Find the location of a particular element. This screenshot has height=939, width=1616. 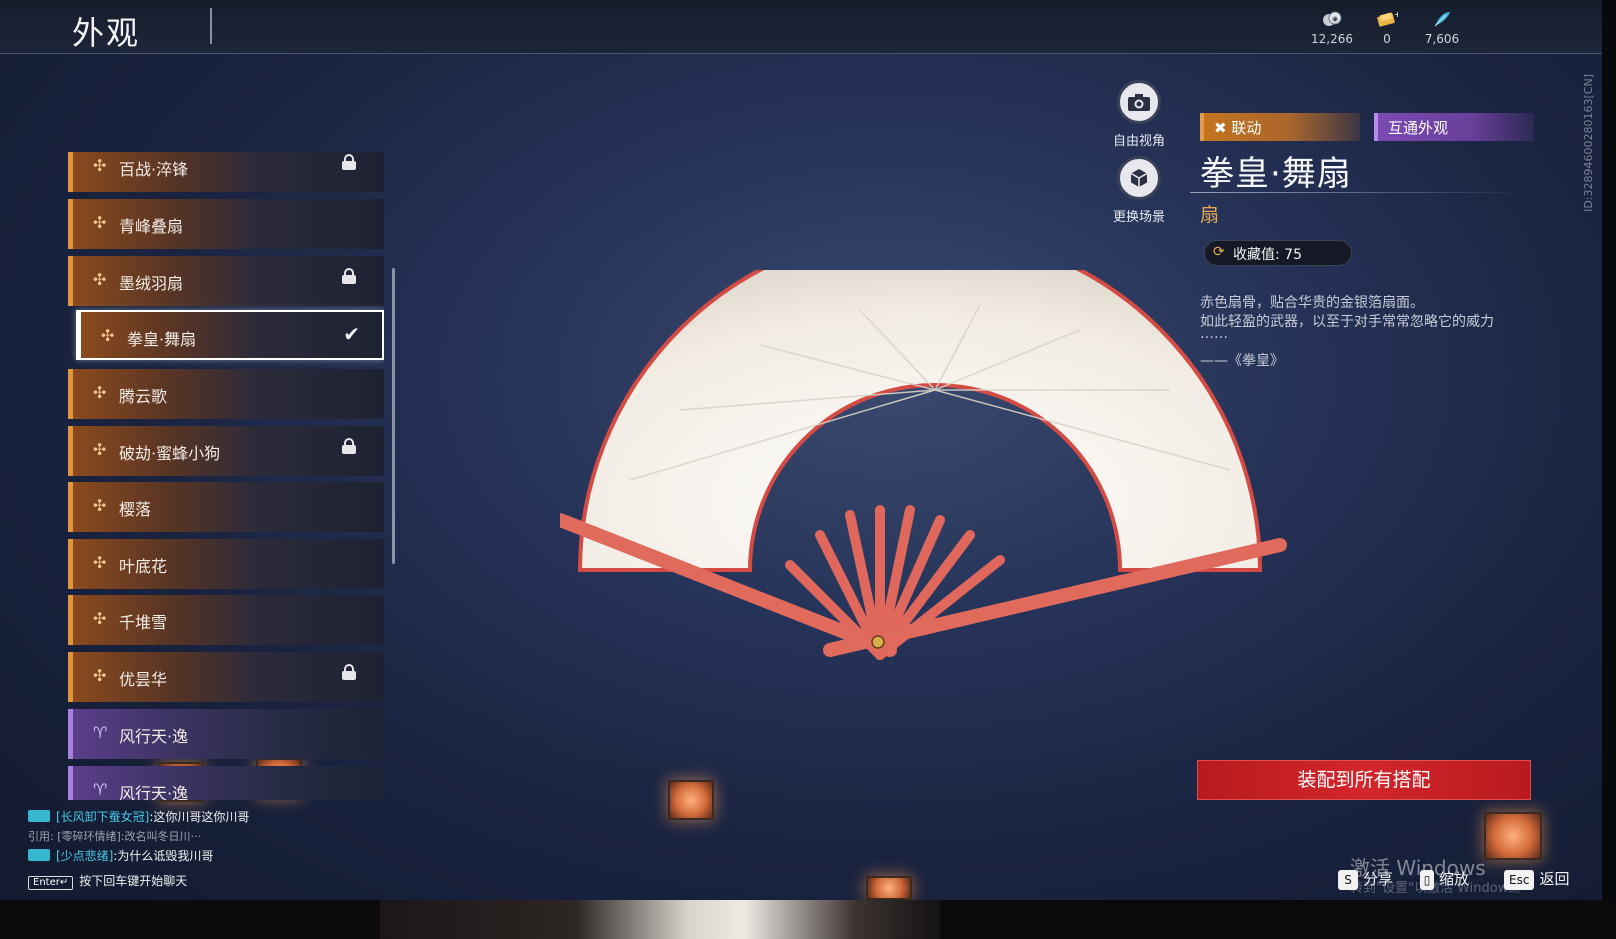

currency-coins: ◉ 12,266 is located at coordinates (1332, 28).